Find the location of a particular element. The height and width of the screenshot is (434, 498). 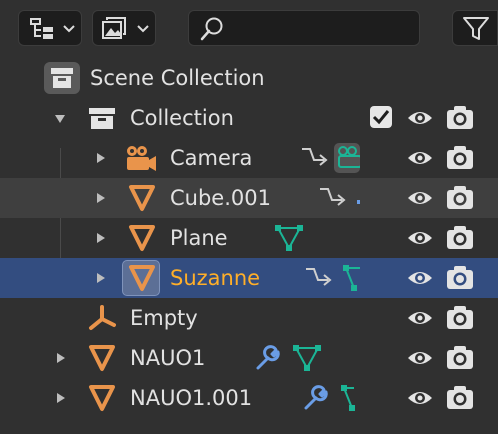

camera-object-icon is located at coordinates (141, 158).